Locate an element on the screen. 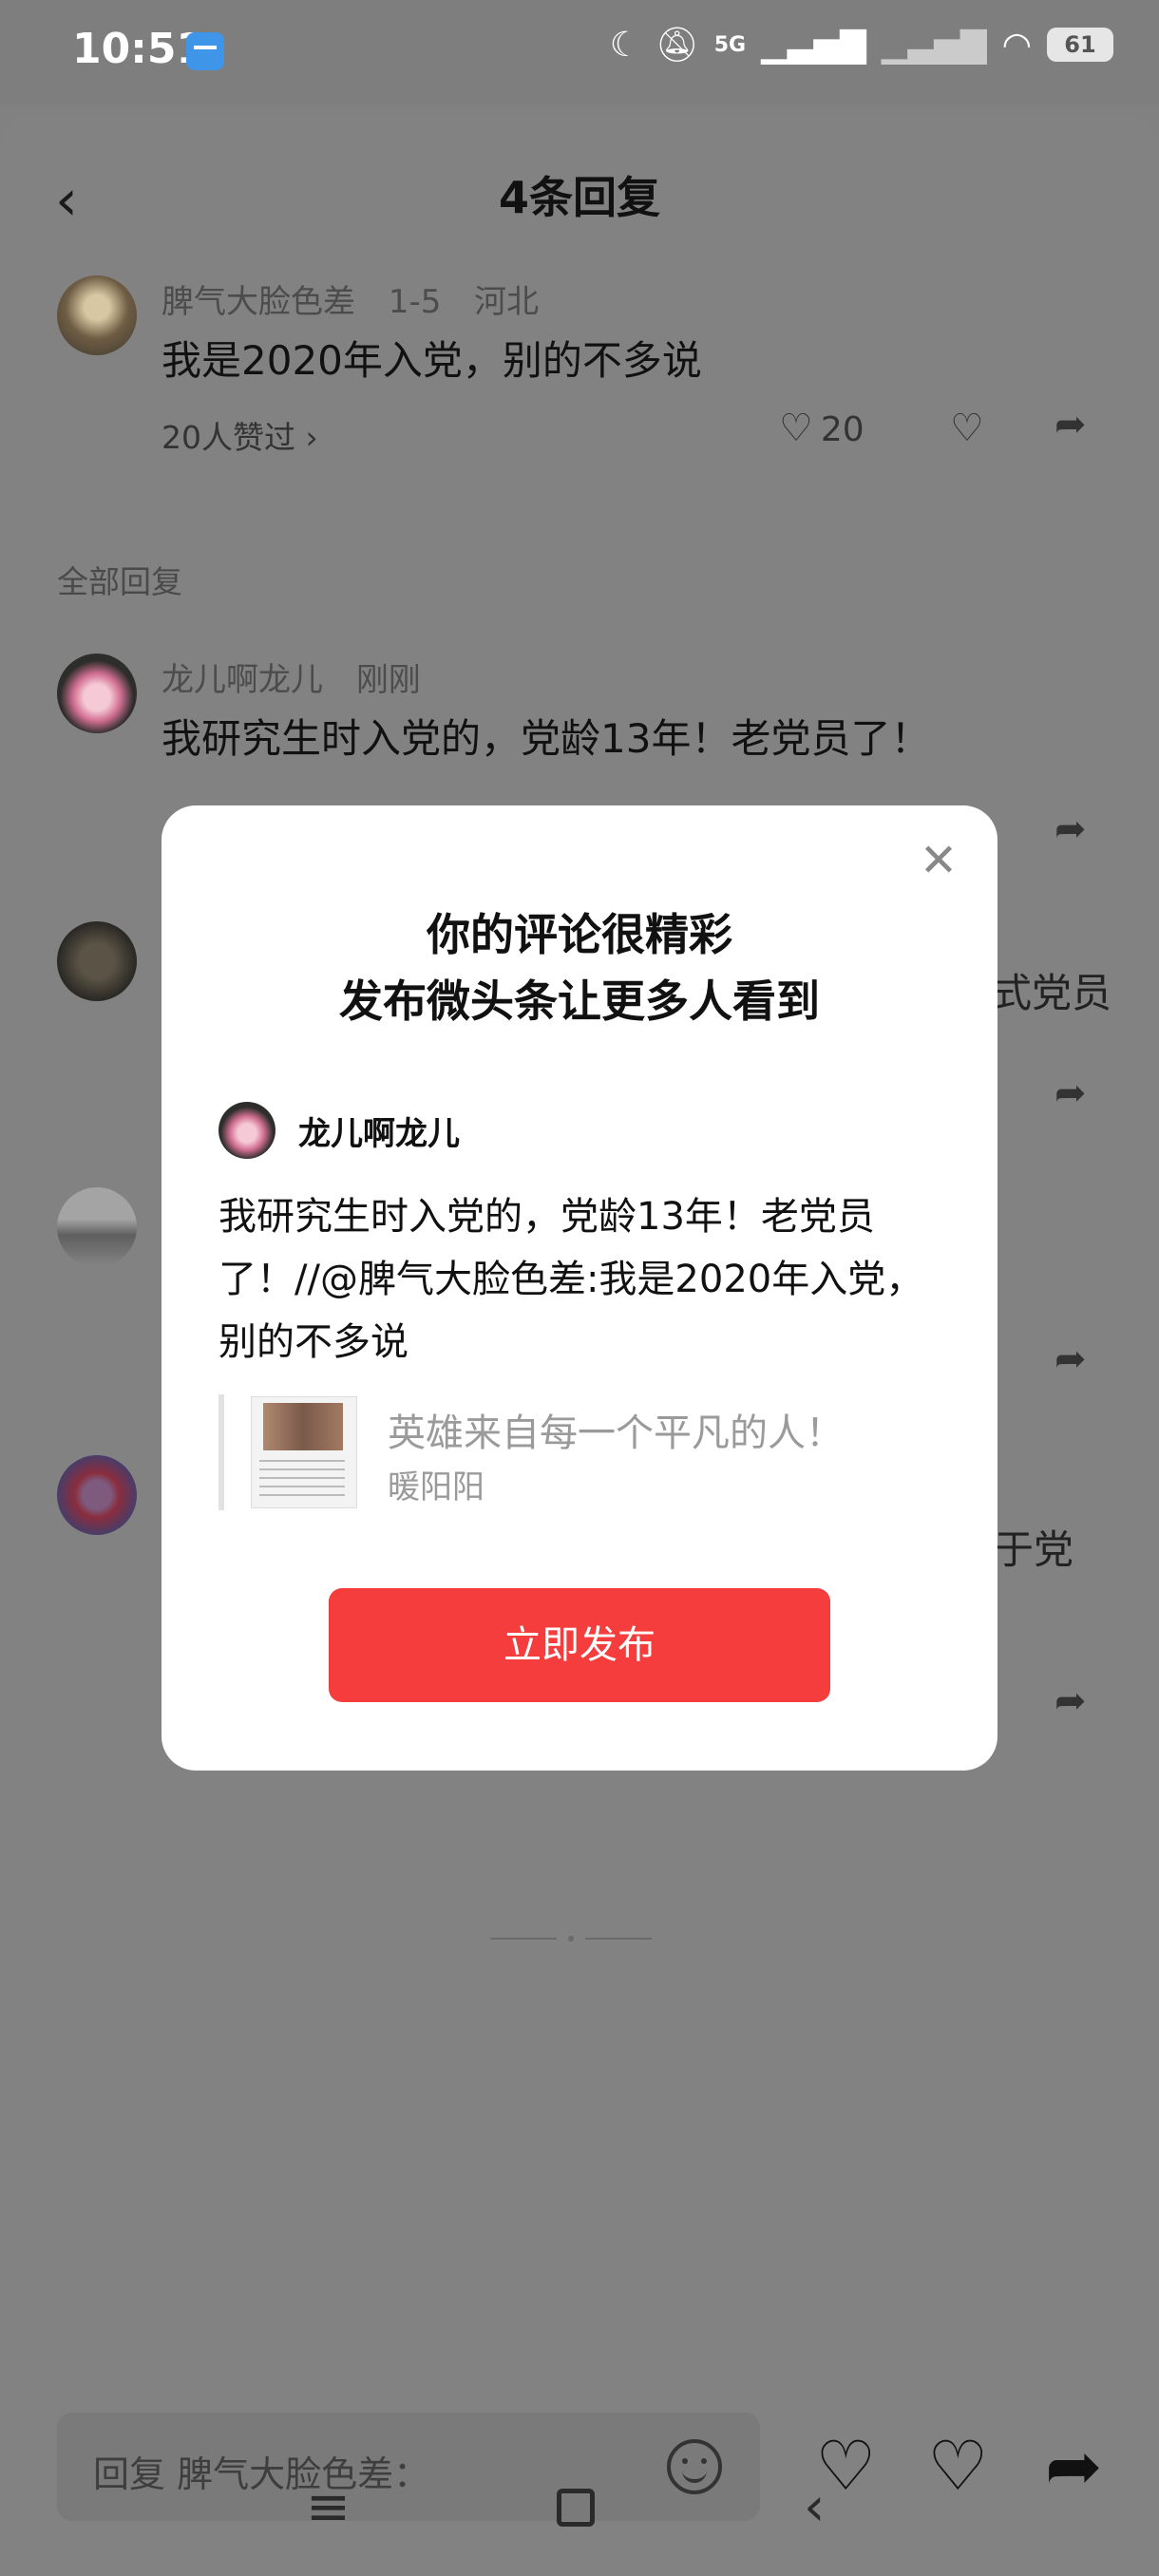 The width and height of the screenshot is (1159, 2576). system-nav-bar: ≡ ‹ is located at coordinates (579, 2508).